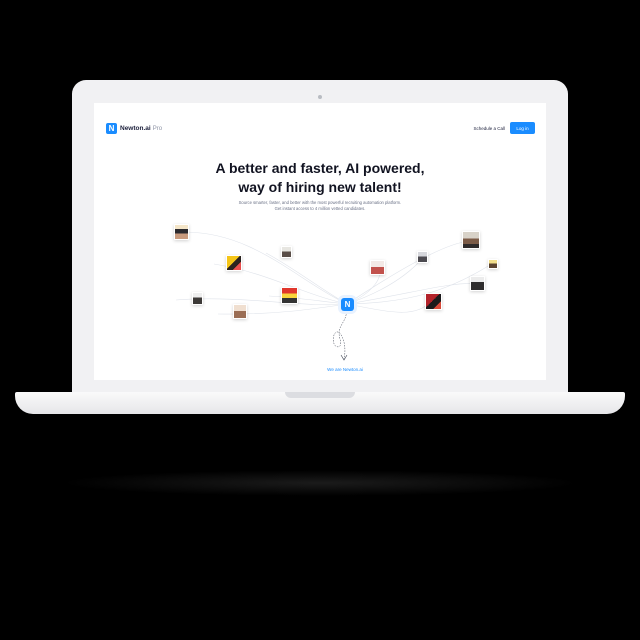 This screenshot has width=640, height=640. What do you see at coordinates (320, 483) in the screenshot?
I see `laptop-reflection` at bounding box center [320, 483].